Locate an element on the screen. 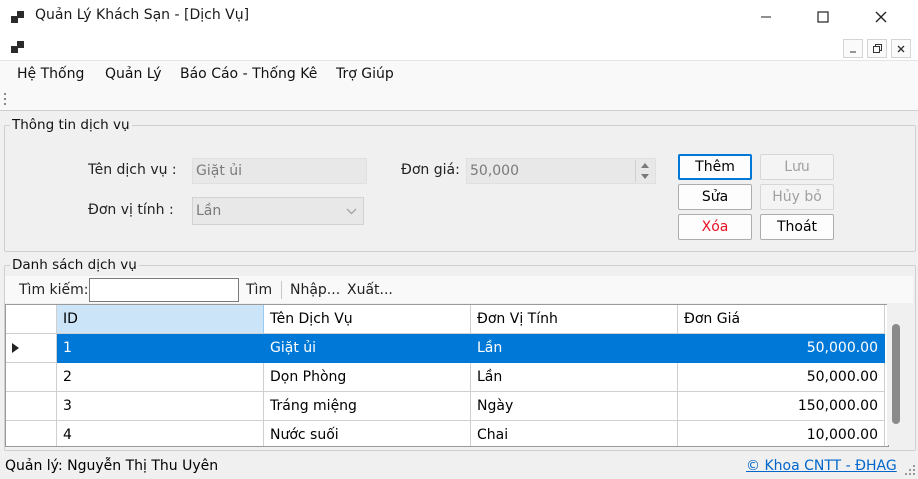 The height and width of the screenshot is (479, 918). service-info-title: Thông tin dịch vụ is located at coordinates (71, 125).